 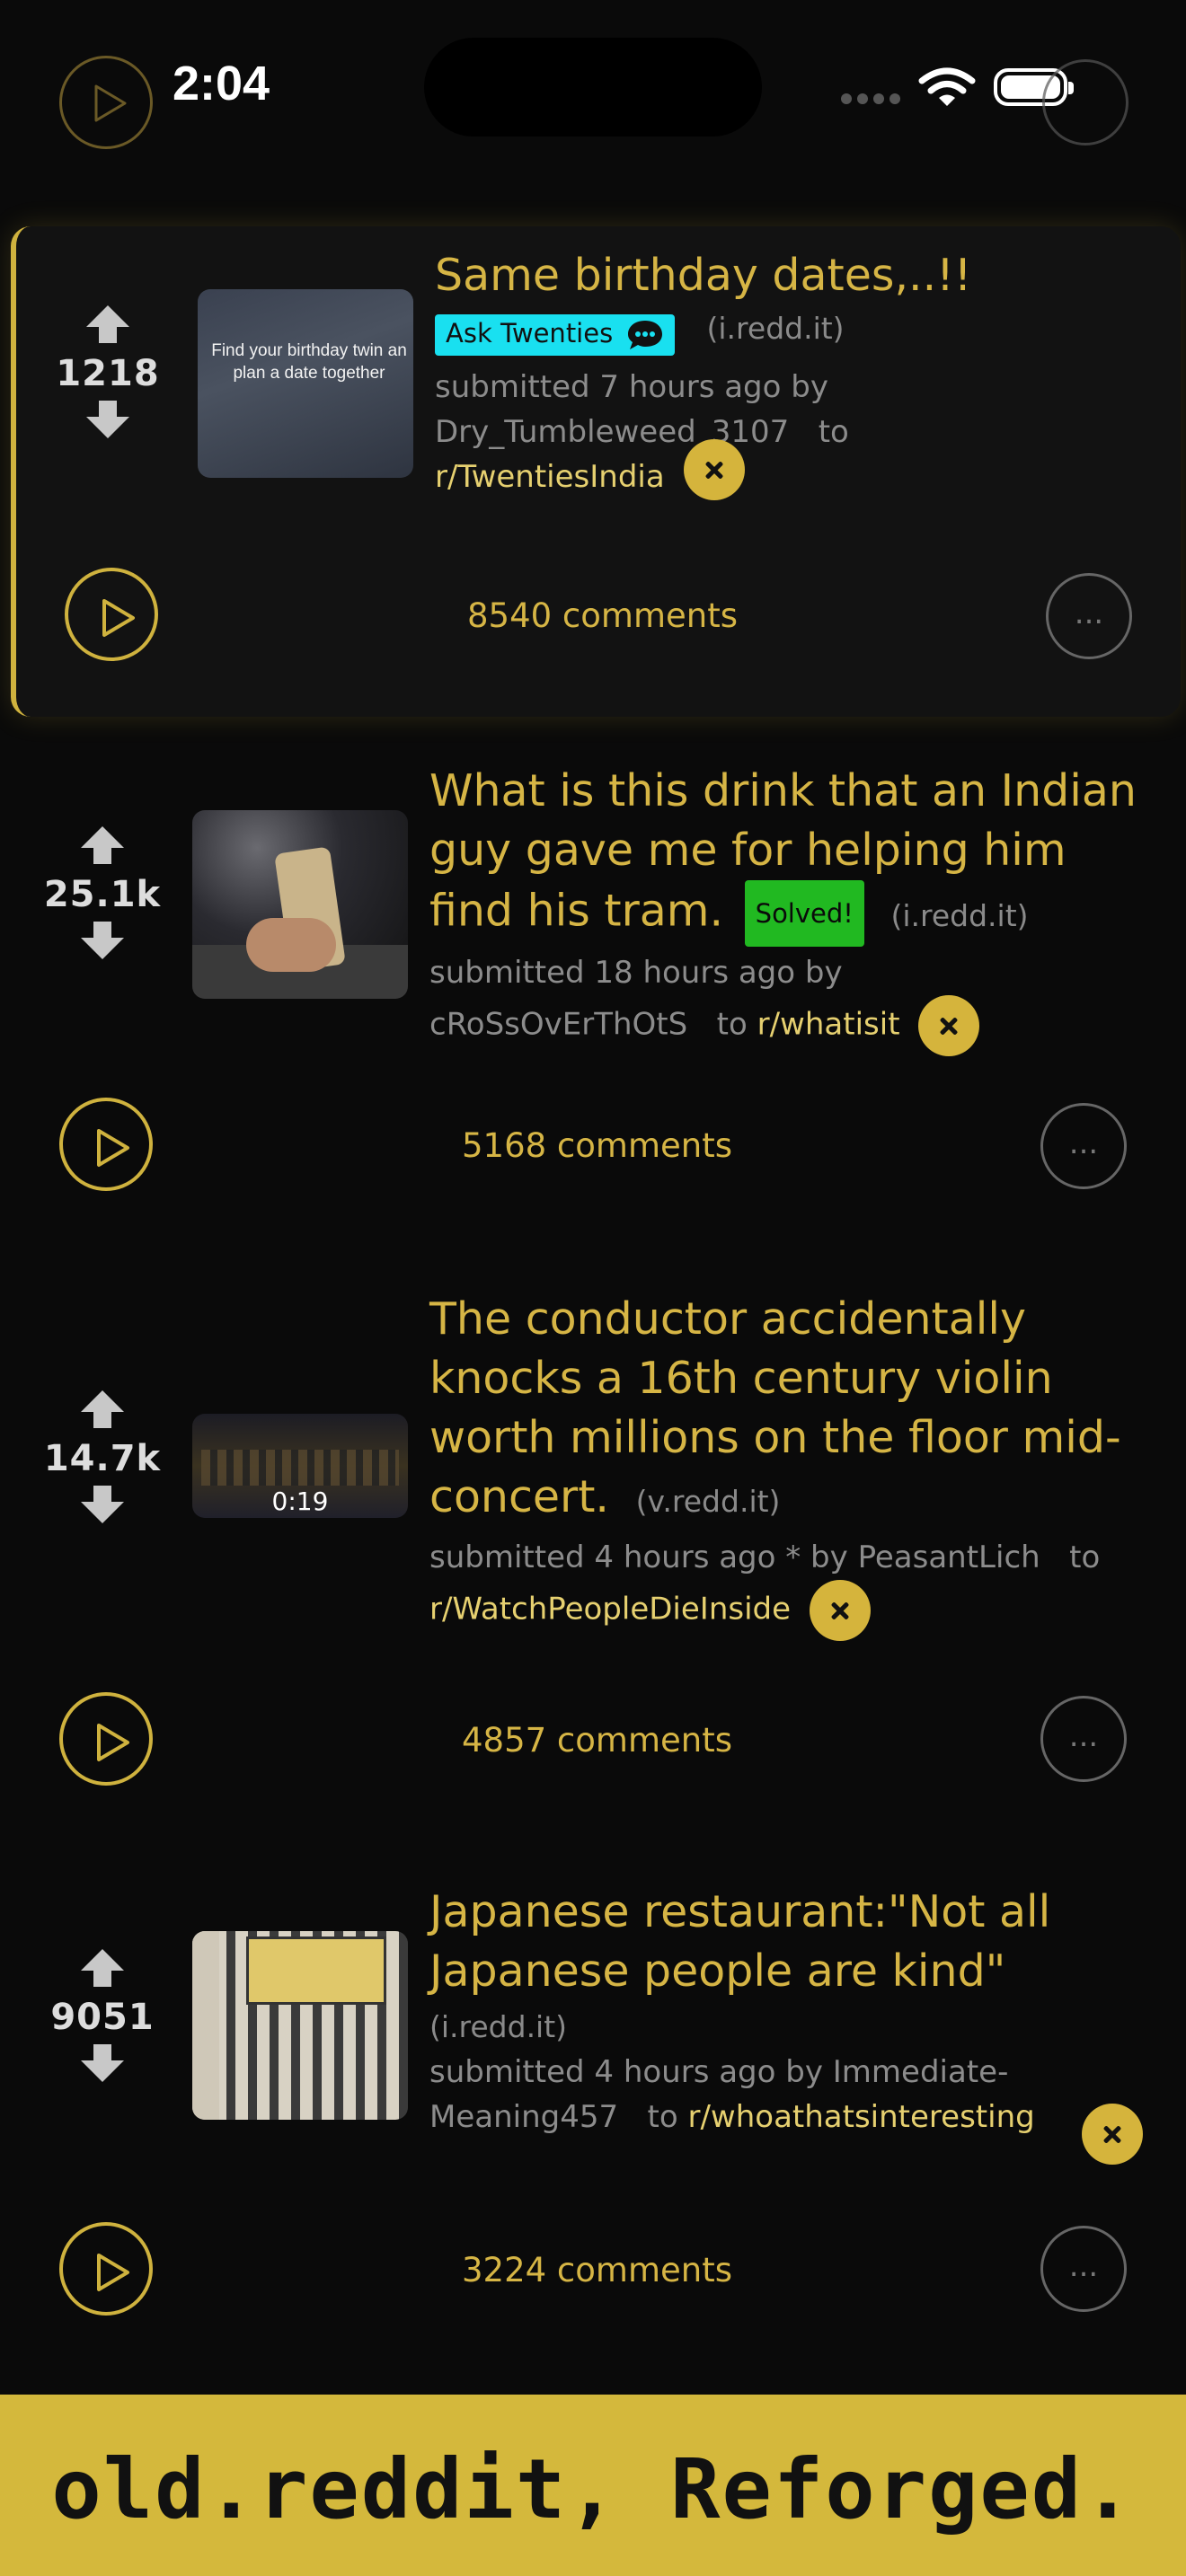 I want to click on post-thumbnail: 0:19, so click(x=300, y=1466).